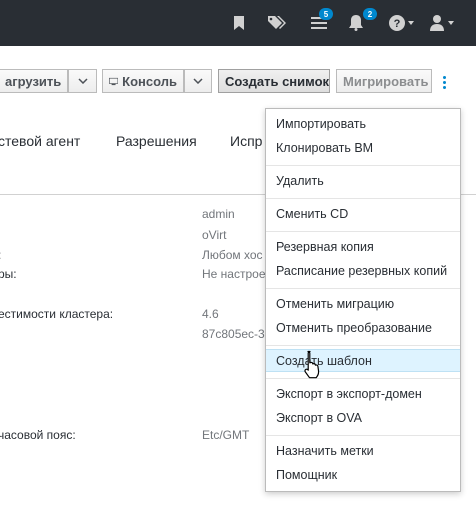 The height and width of the screenshot is (508, 476). What do you see at coordinates (363, 181) in the screenshot?
I see `menu-item-remove: Удалить` at bounding box center [363, 181].